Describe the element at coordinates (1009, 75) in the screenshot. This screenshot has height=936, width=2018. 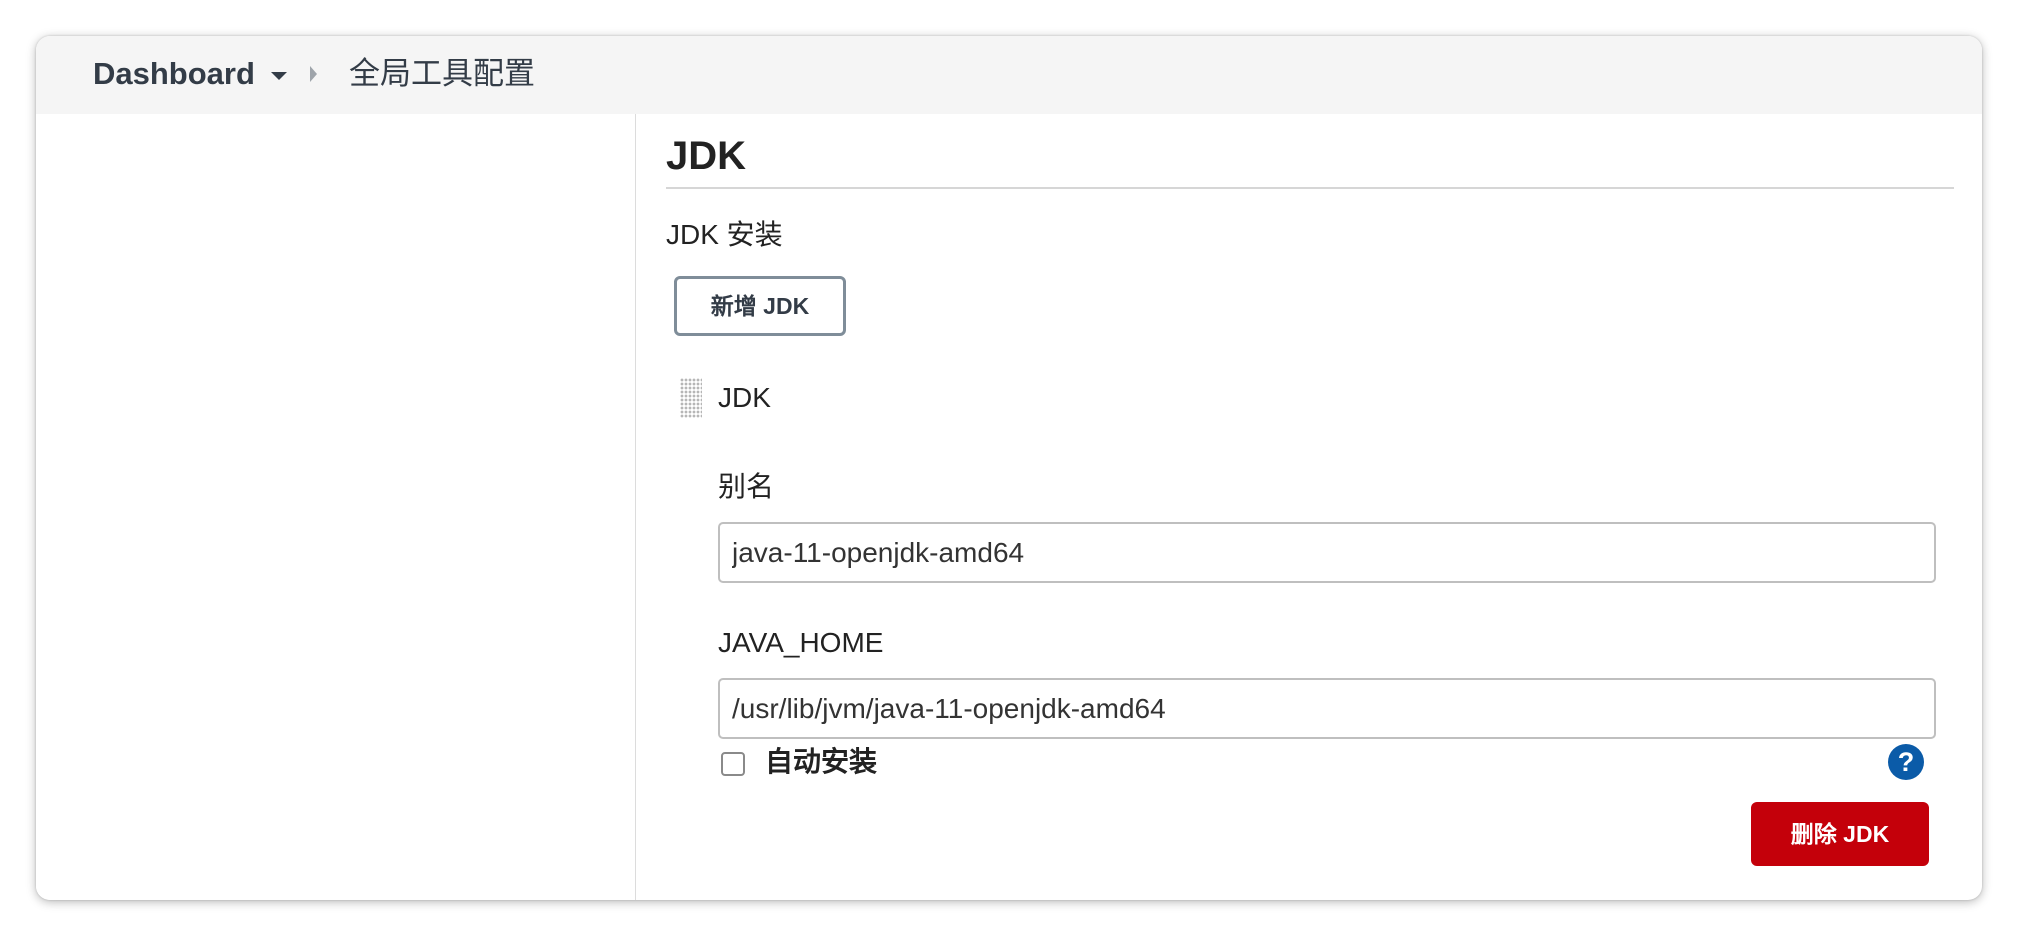
I see `breadcrumb: Dashboard 全局工具配置` at that location.